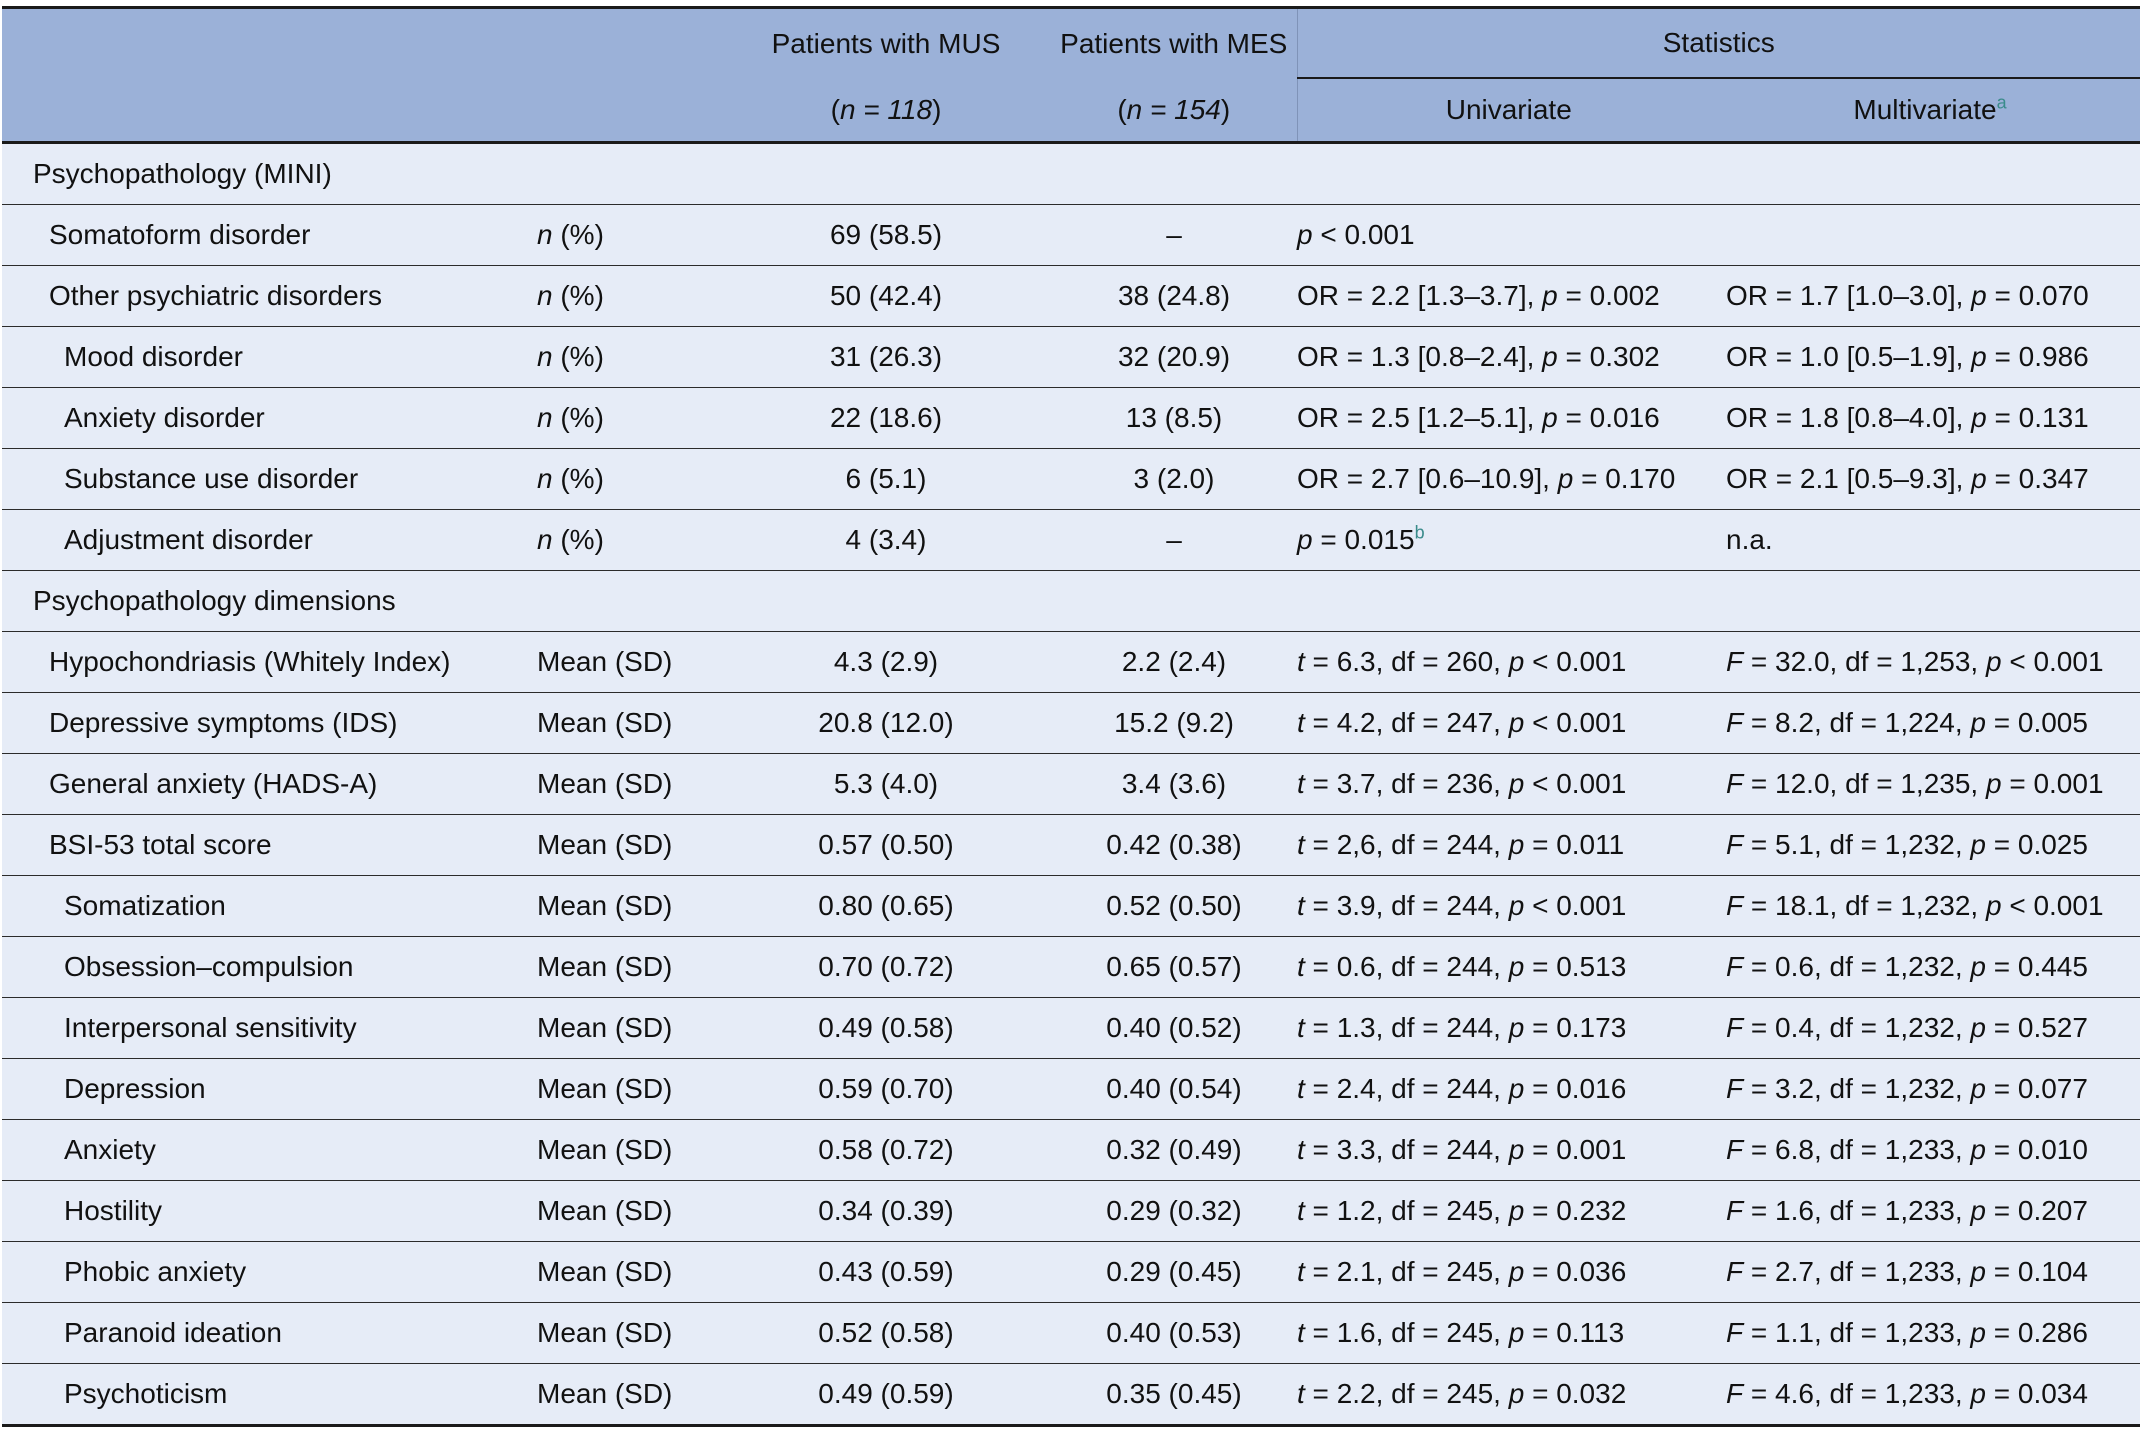  I want to click on cell-mes-text: 0.42 (0.38), so click(1174, 844).